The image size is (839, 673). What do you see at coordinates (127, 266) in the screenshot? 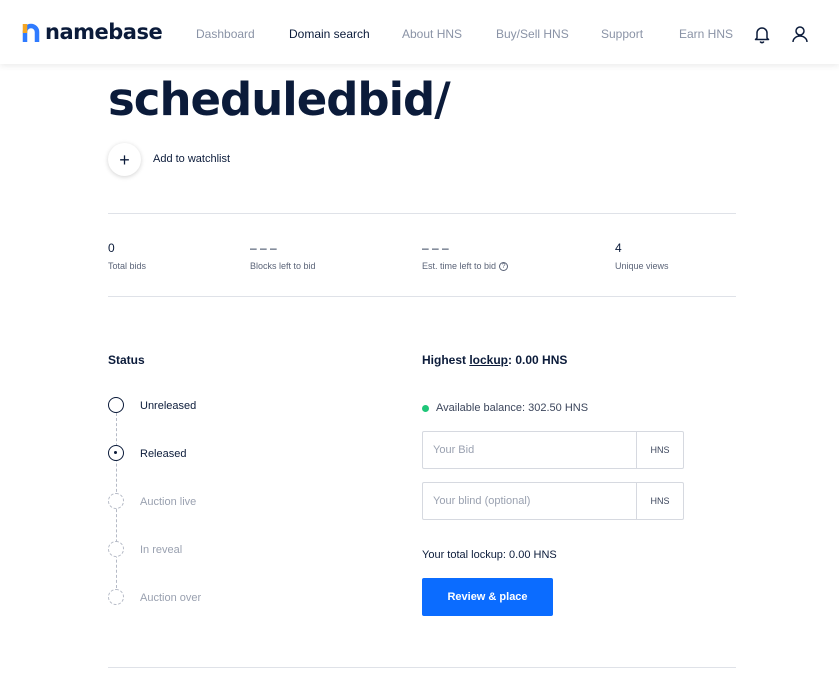
I see `total-bids-label: Total bids` at bounding box center [127, 266].